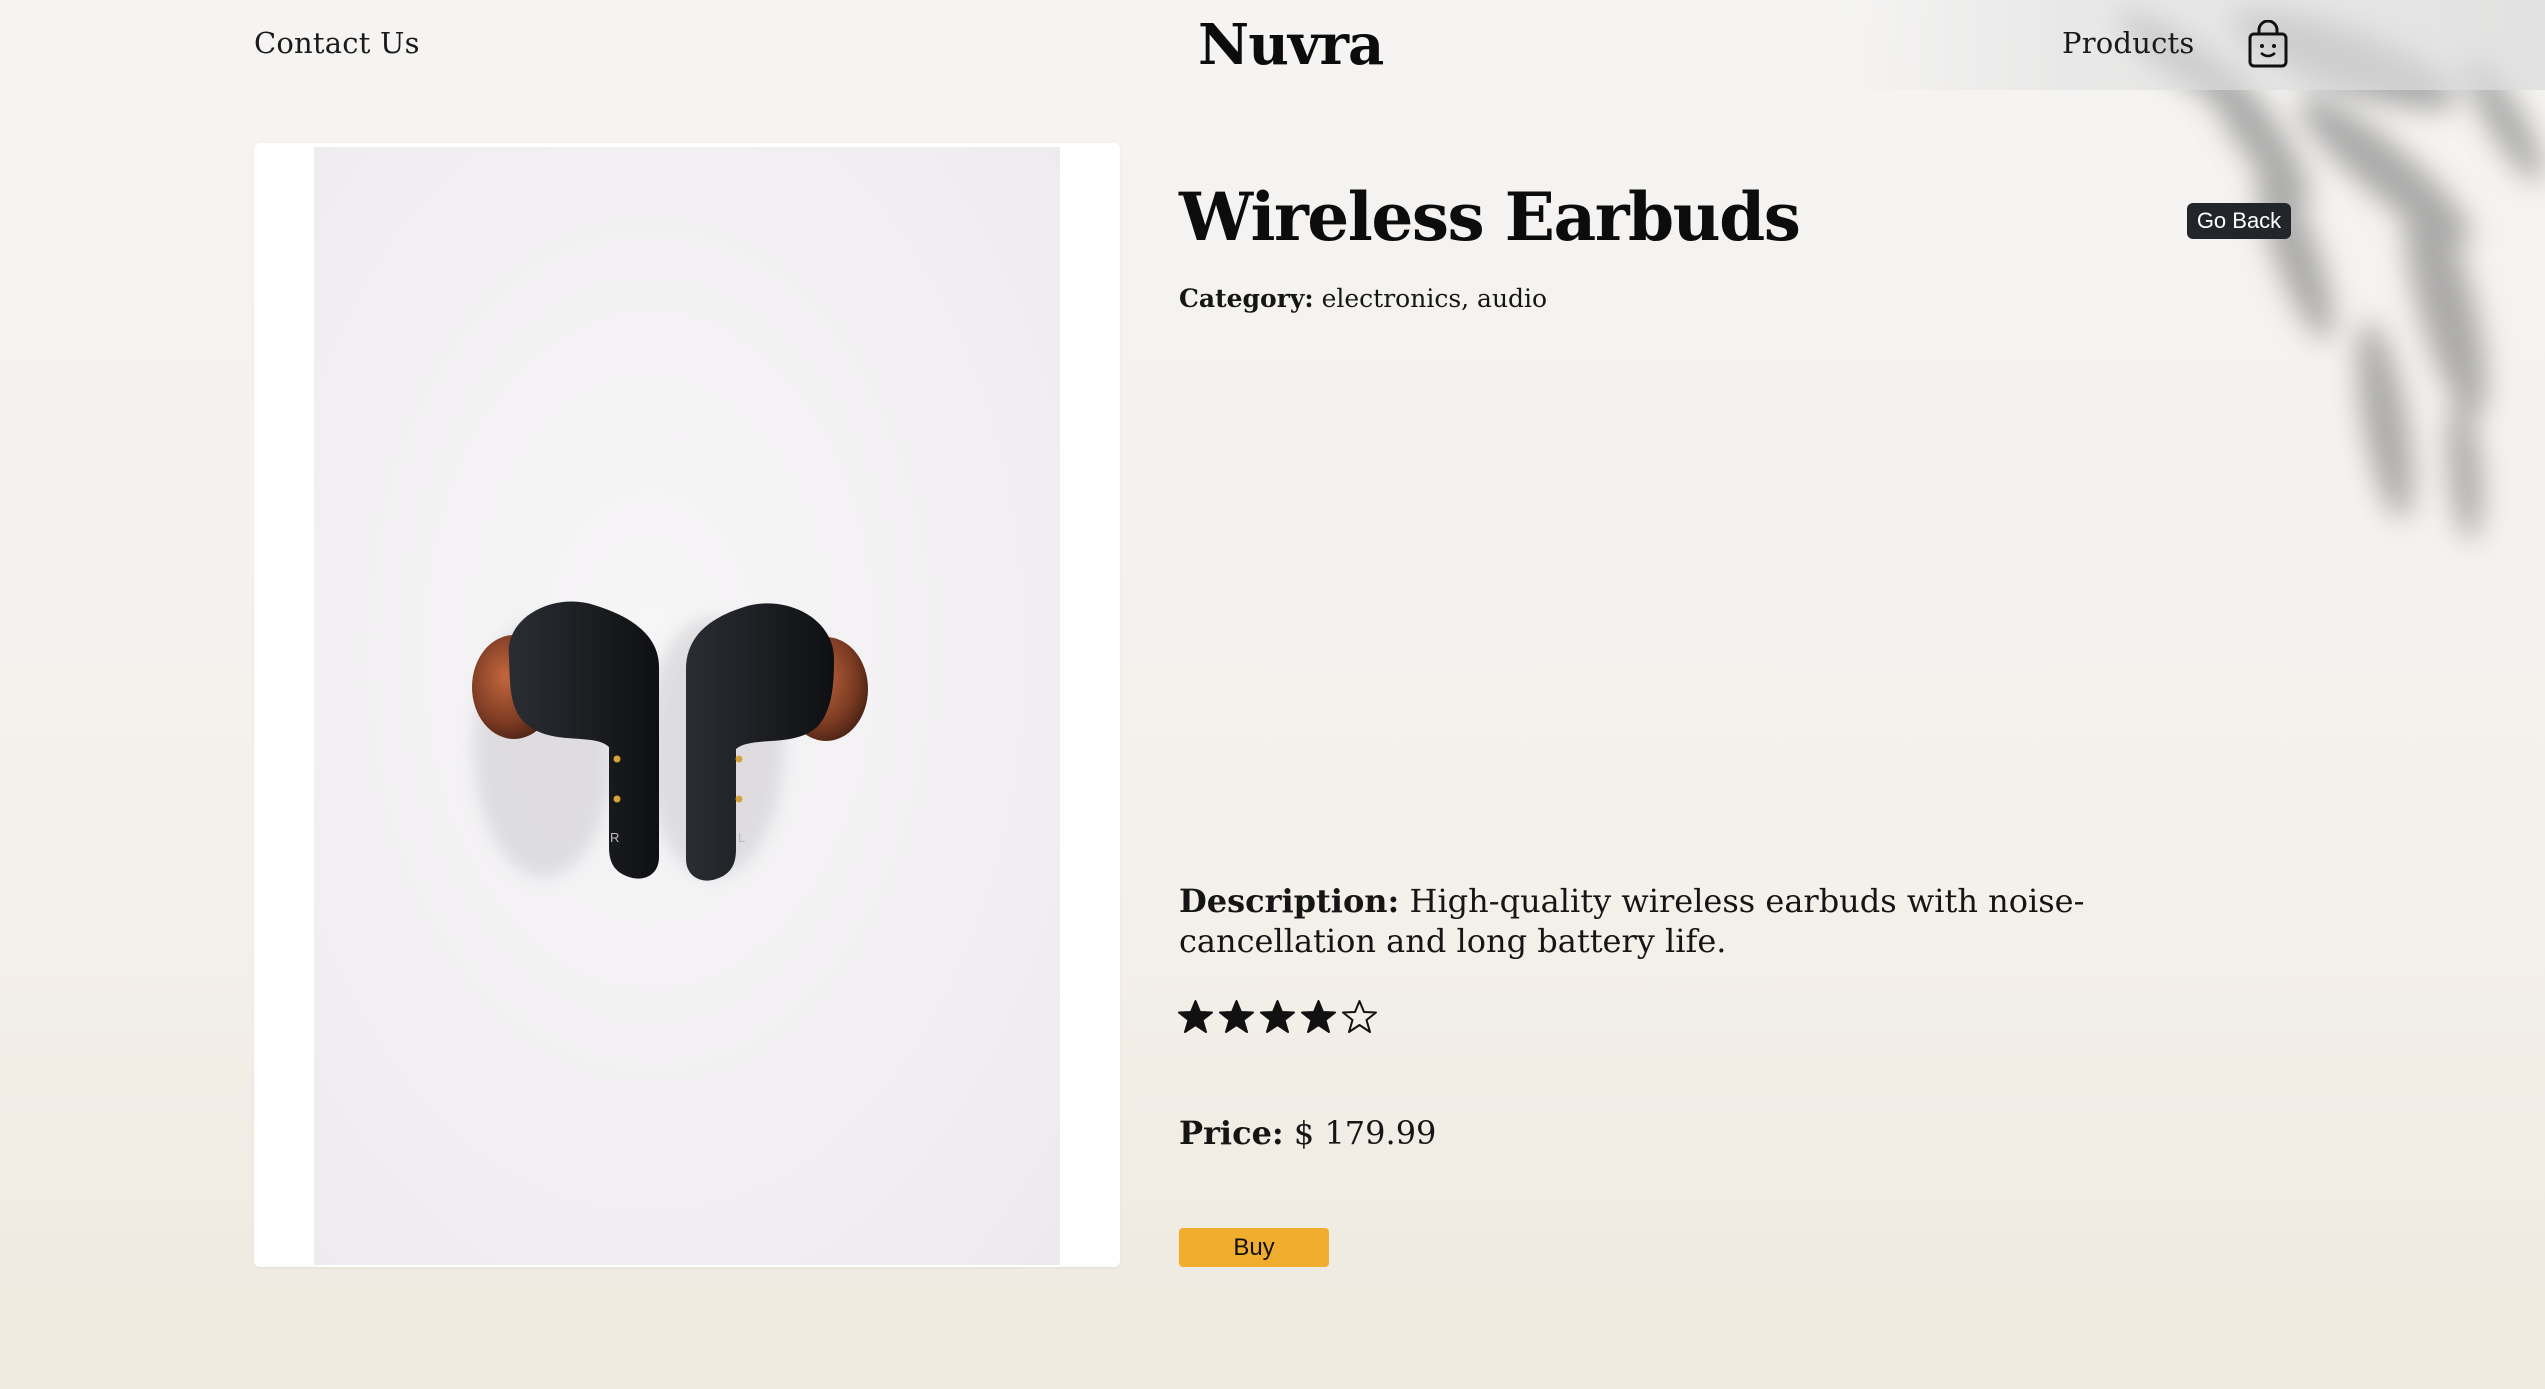 This screenshot has width=2545, height=1389. I want to click on category-value: electronics, audio, so click(1434, 298).